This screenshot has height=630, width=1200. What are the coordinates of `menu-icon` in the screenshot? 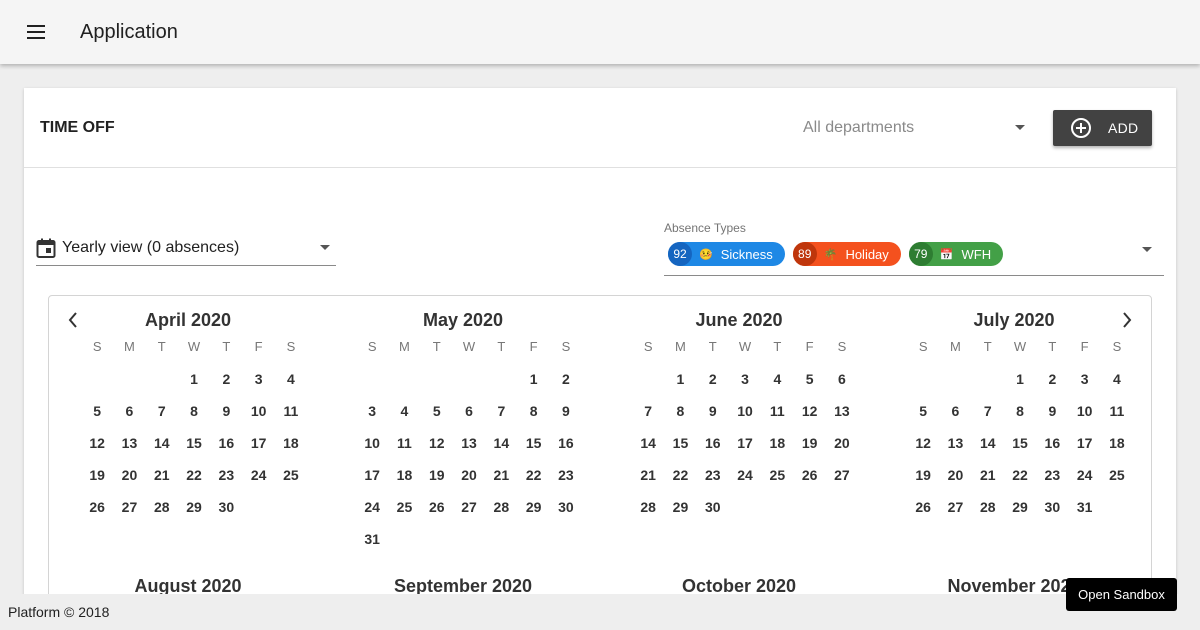 It's located at (36, 32).